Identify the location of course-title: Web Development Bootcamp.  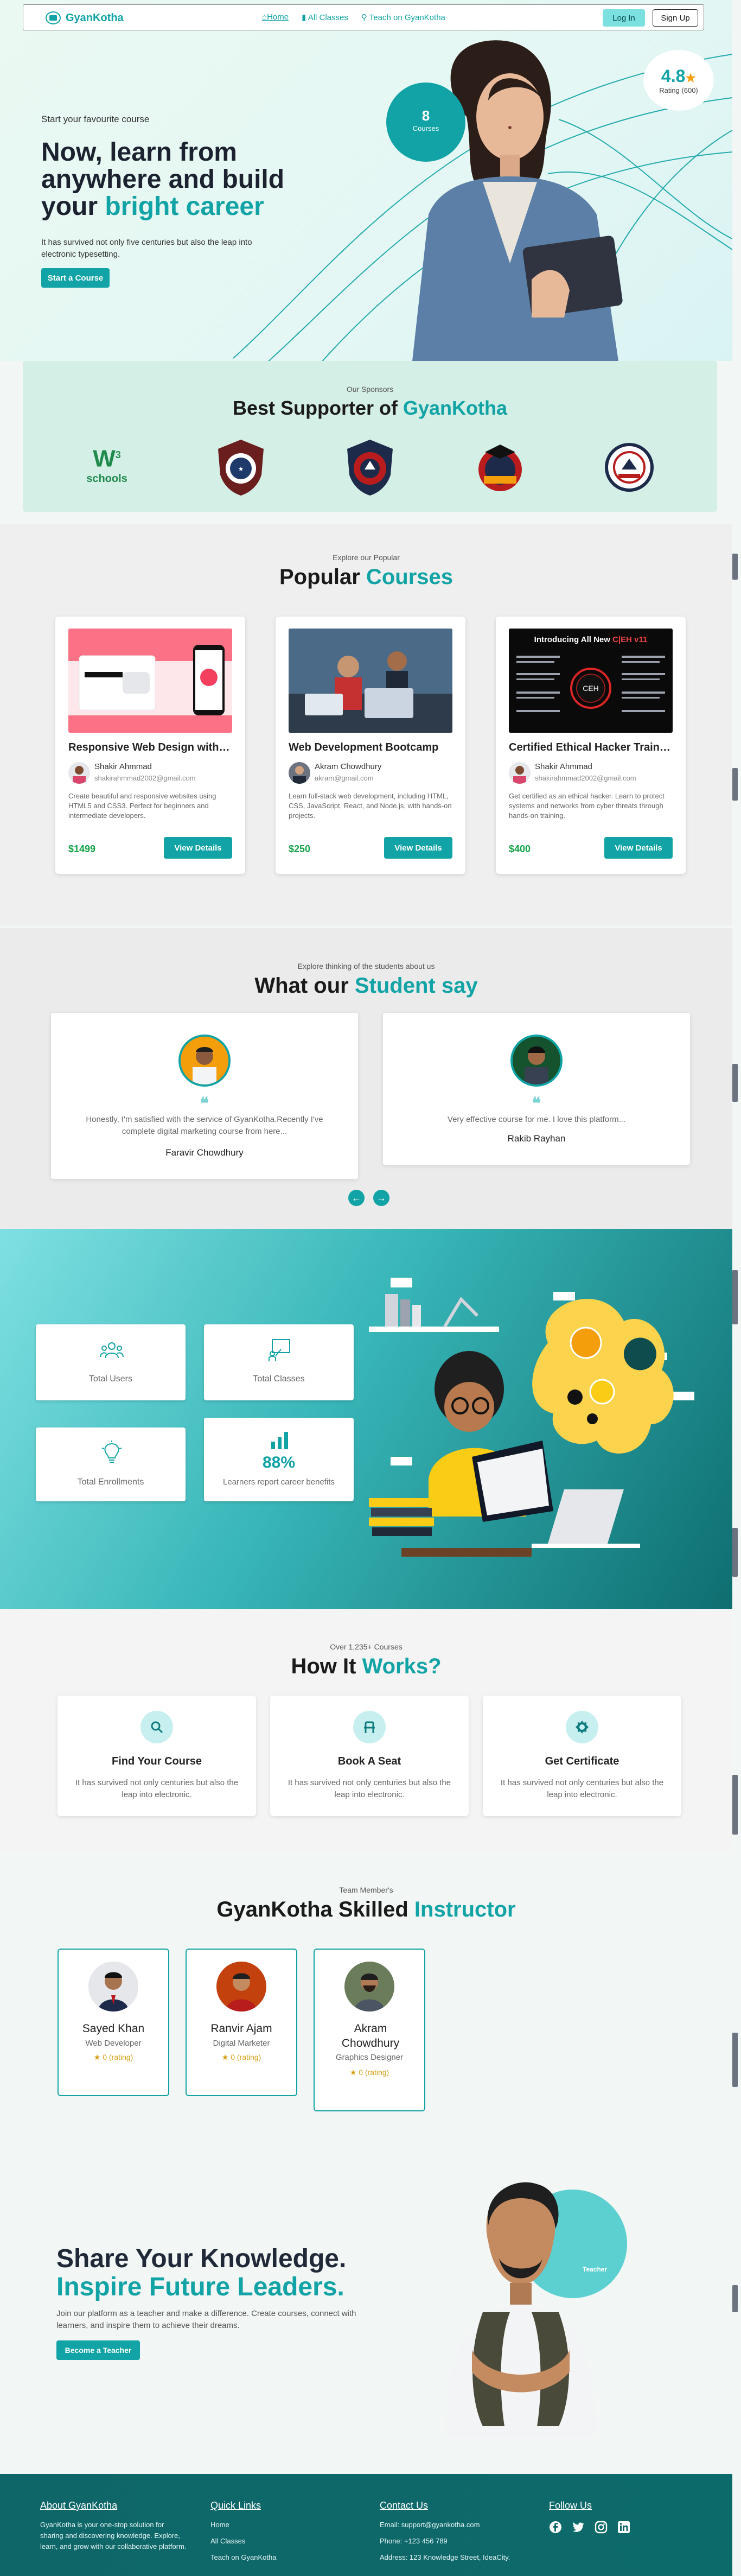
(370, 747).